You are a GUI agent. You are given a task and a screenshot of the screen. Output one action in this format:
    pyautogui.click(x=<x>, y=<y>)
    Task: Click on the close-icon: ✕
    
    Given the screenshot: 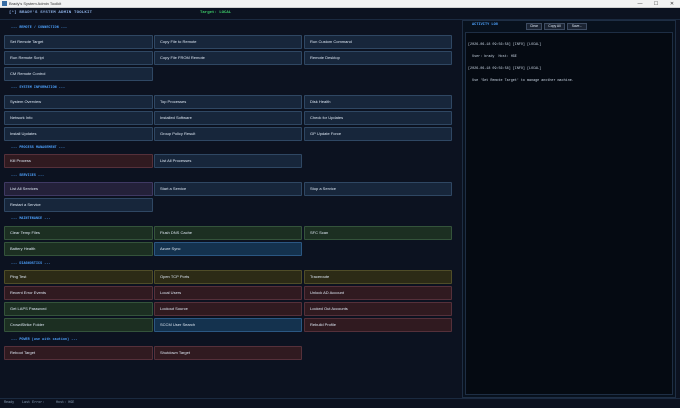 What is the action you would take?
    pyautogui.click(x=672, y=4)
    